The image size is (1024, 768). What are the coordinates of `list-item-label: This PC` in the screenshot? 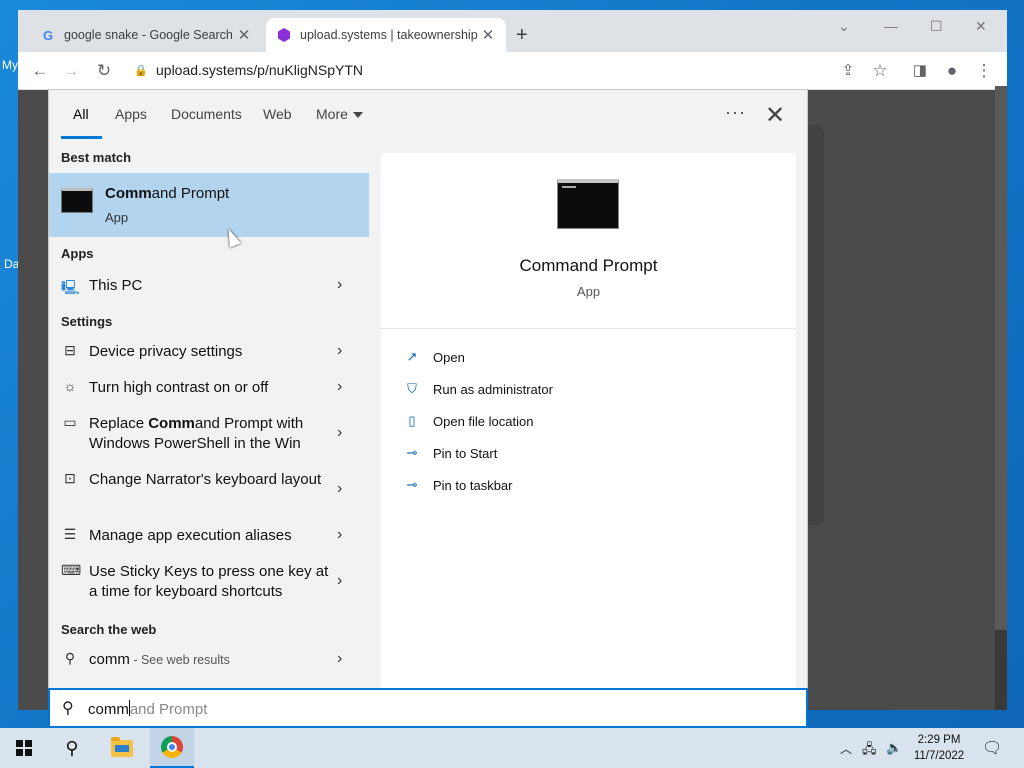 It's located at (116, 285).